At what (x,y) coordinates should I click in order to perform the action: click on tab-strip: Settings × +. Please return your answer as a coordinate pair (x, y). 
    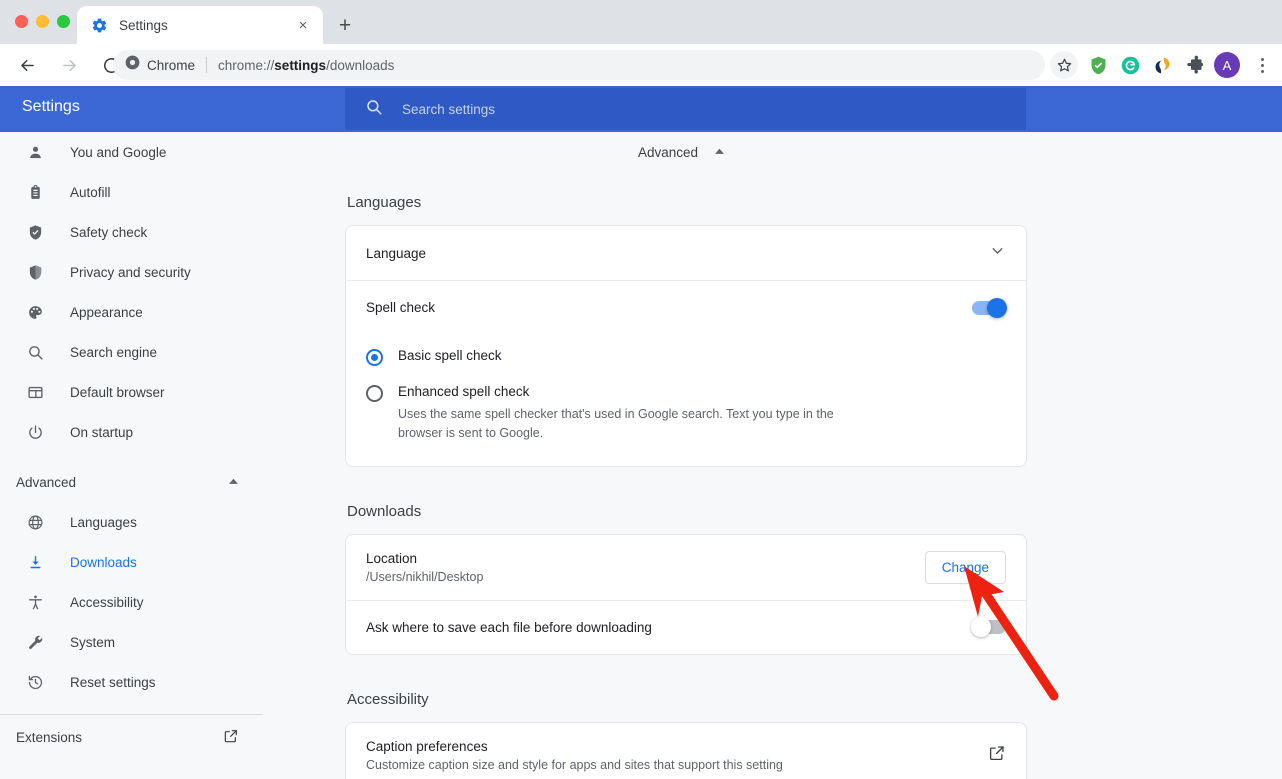
    Looking at the image, I should click on (641, 22).